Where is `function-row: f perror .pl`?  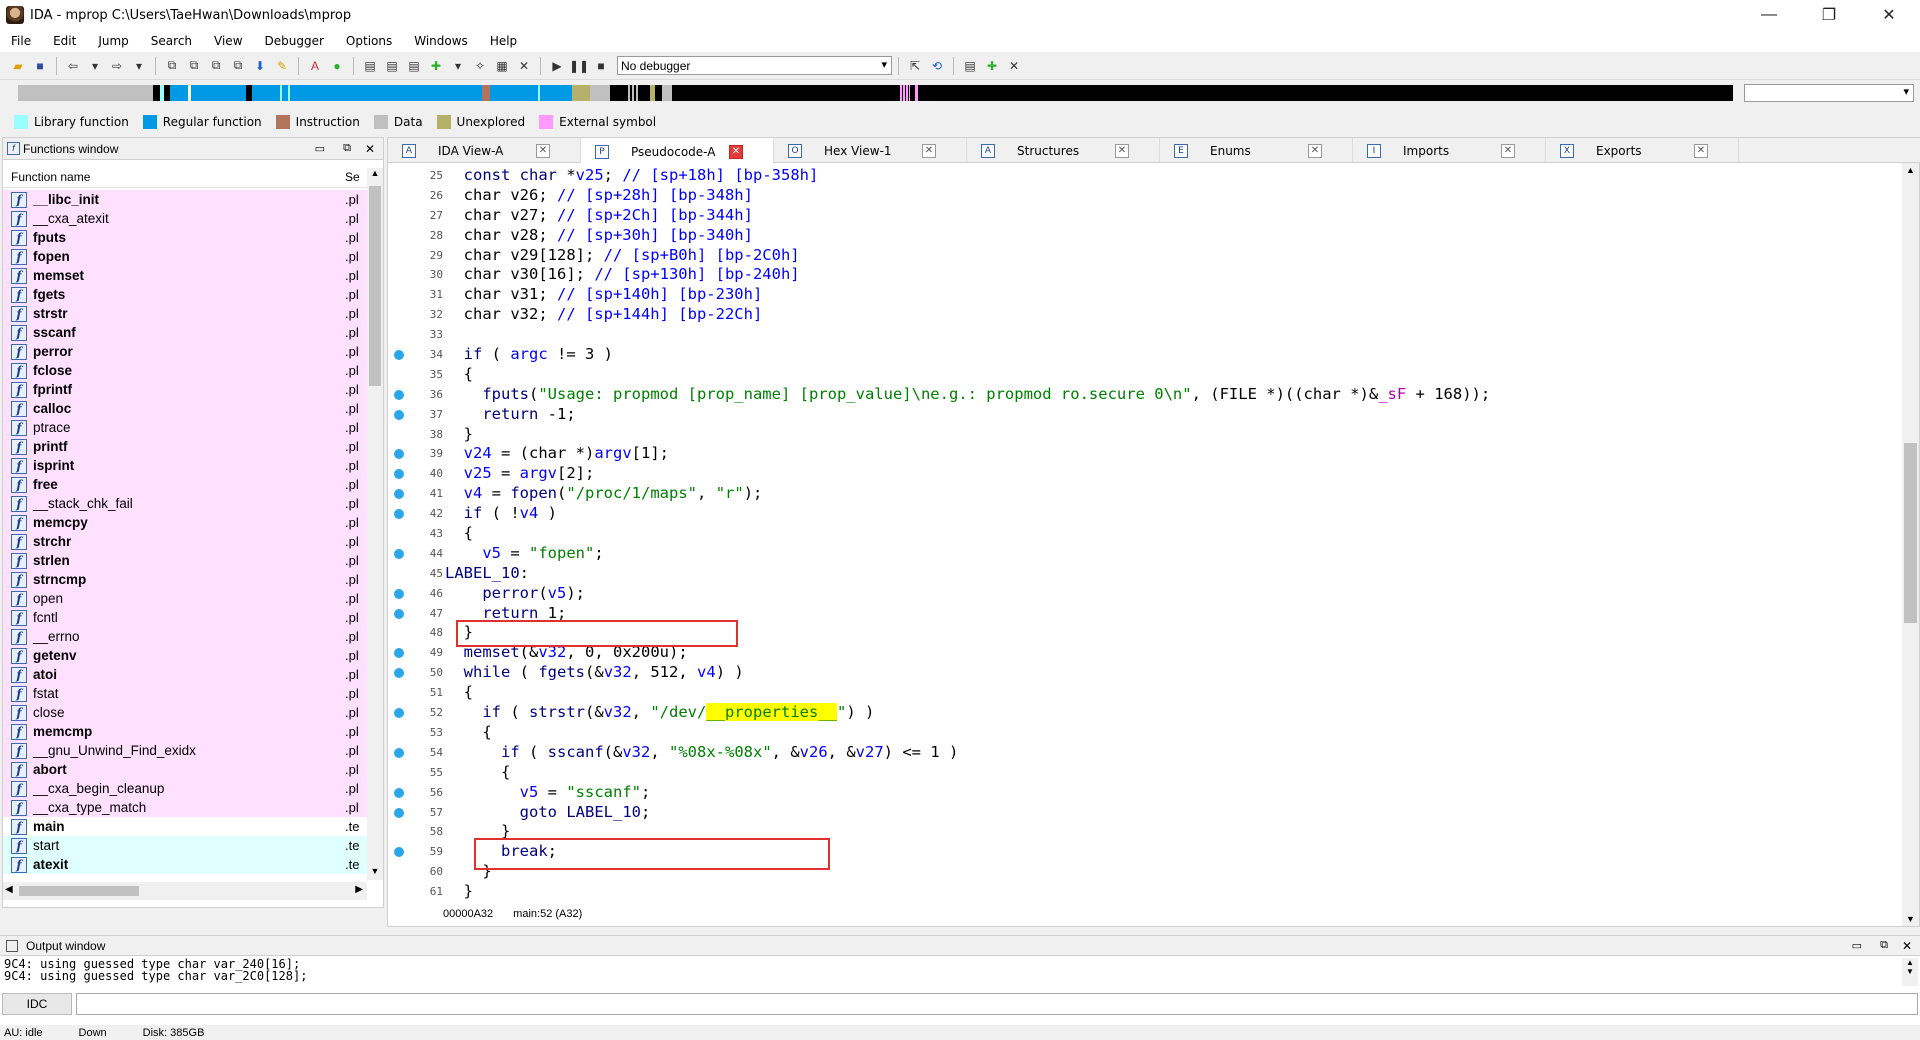
function-row: f perror .pl is located at coordinates (185, 351).